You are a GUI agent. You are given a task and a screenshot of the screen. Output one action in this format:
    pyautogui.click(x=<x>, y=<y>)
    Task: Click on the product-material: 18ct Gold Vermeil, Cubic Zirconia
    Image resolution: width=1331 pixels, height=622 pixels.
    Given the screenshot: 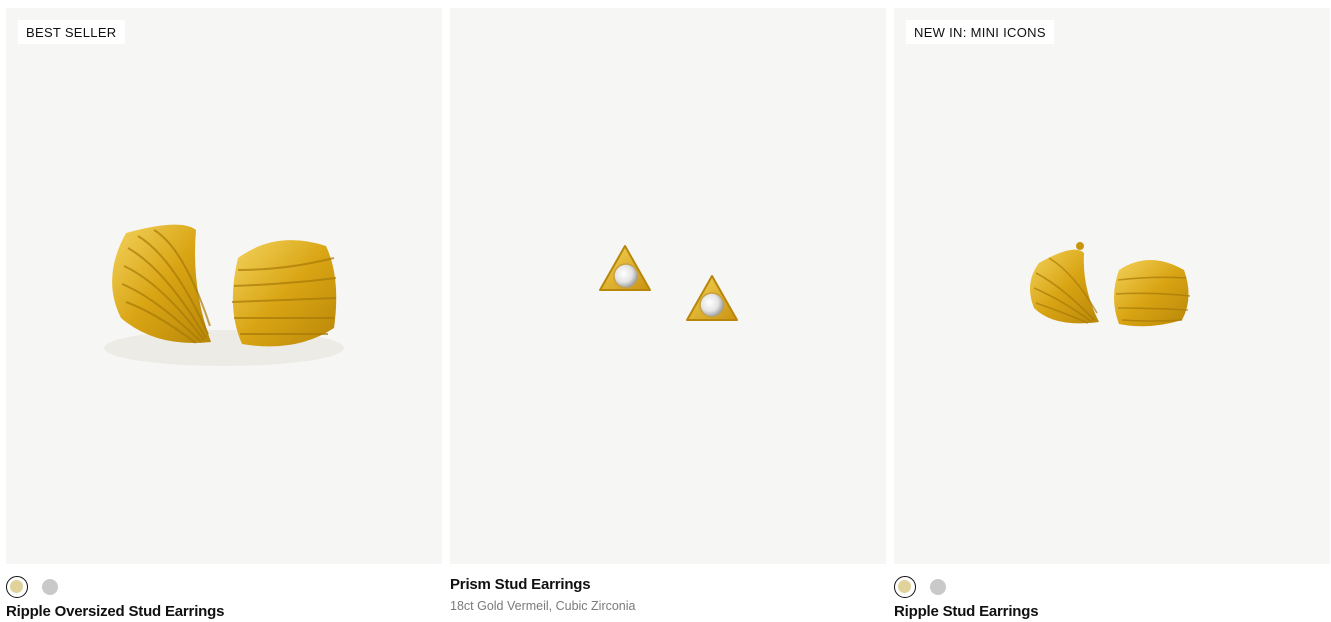 What is the action you would take?
    pyautogui.click(x=543, y=606)
    